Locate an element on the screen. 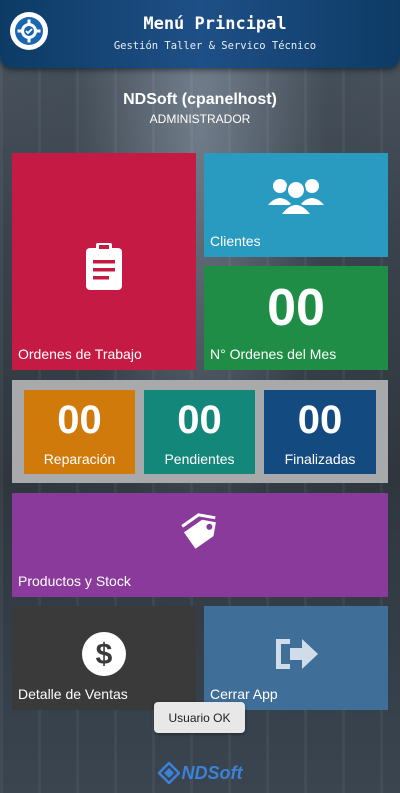 Image resolution: width=400 pixels, height=793 pixels. ordenes-mes-tile: 00 N° Ordenes del Mes is located at coordinates (296, 318).